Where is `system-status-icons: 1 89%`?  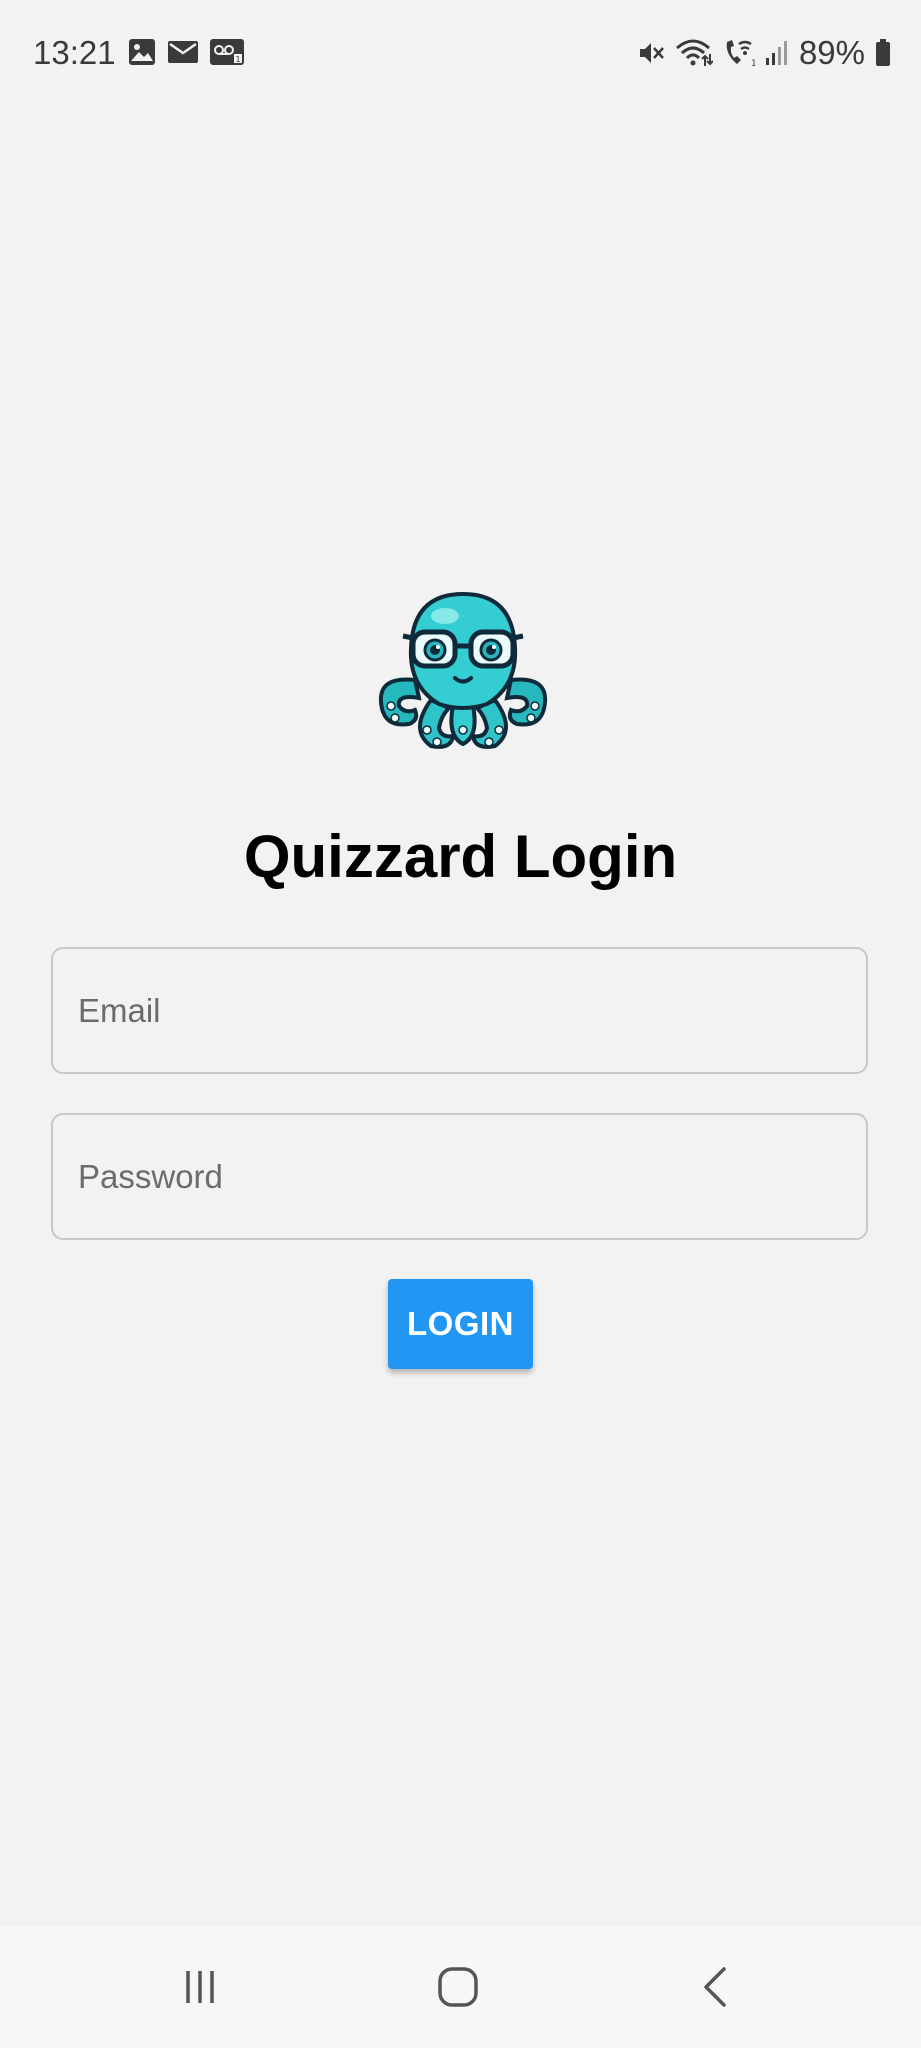
system-status-icons: 1 89% is located at coordinates (764, 53).